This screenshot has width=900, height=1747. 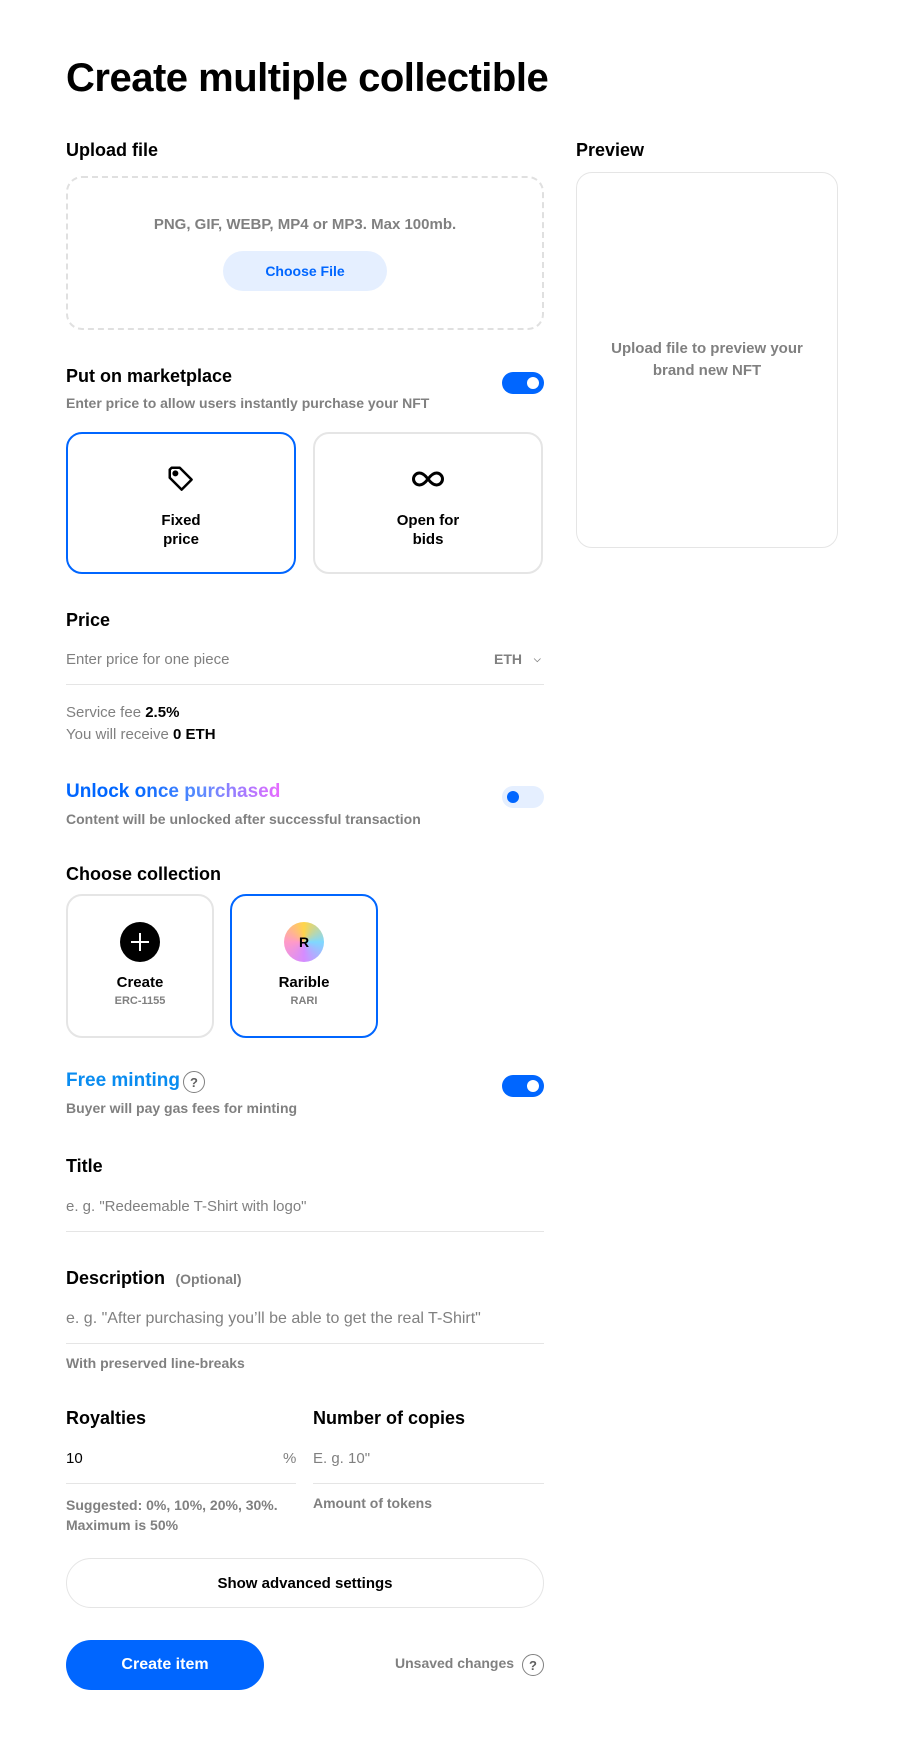 I want to click on upload-label: Upload file, so click(x=112, y=150).